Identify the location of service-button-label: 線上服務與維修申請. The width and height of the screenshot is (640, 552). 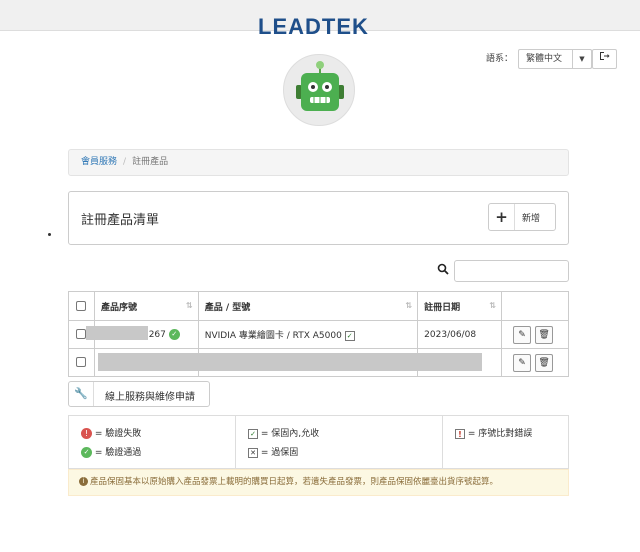
(150, 397).